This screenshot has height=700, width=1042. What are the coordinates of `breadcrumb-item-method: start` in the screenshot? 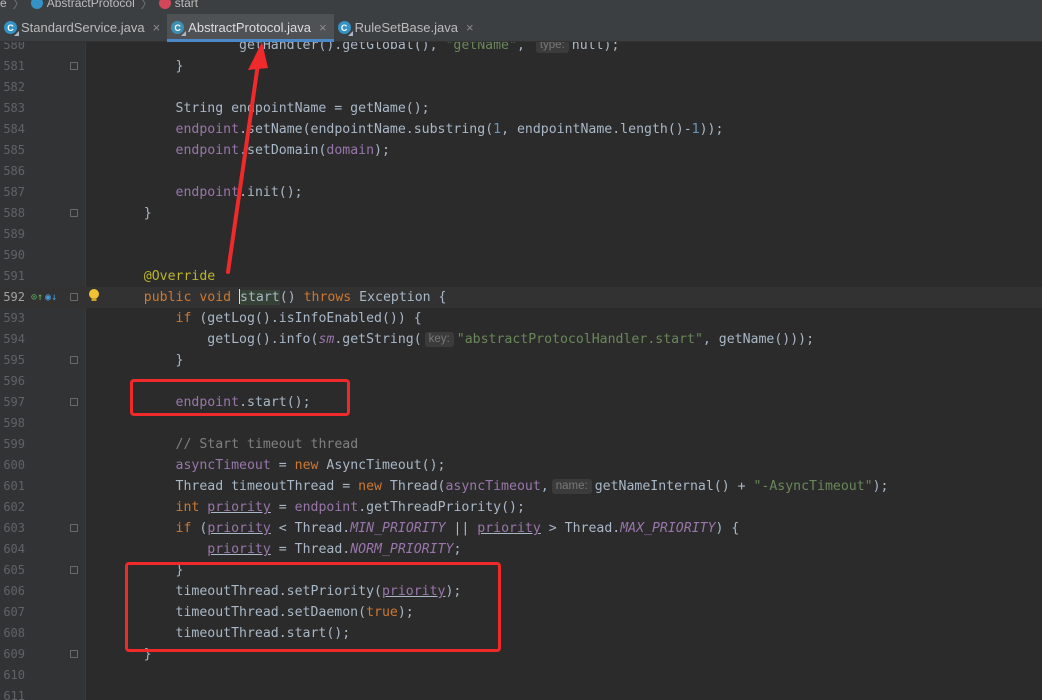 It's located at (186, 5).